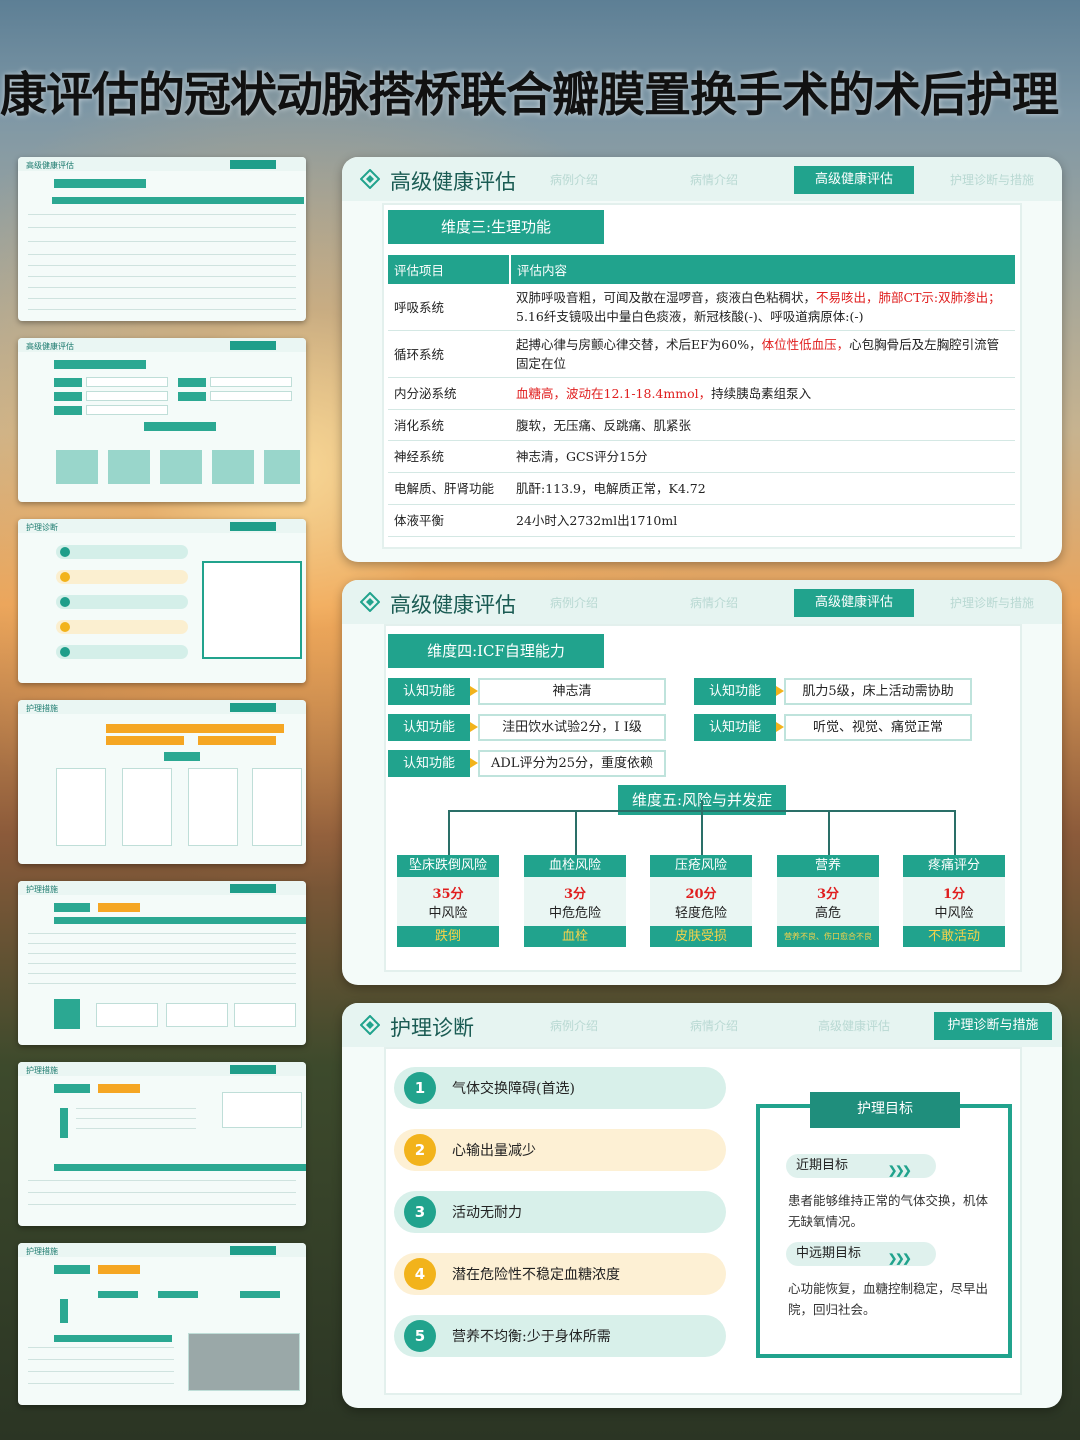  I want to click on thumbnail-title: 护理诊断, so click(42, 527).